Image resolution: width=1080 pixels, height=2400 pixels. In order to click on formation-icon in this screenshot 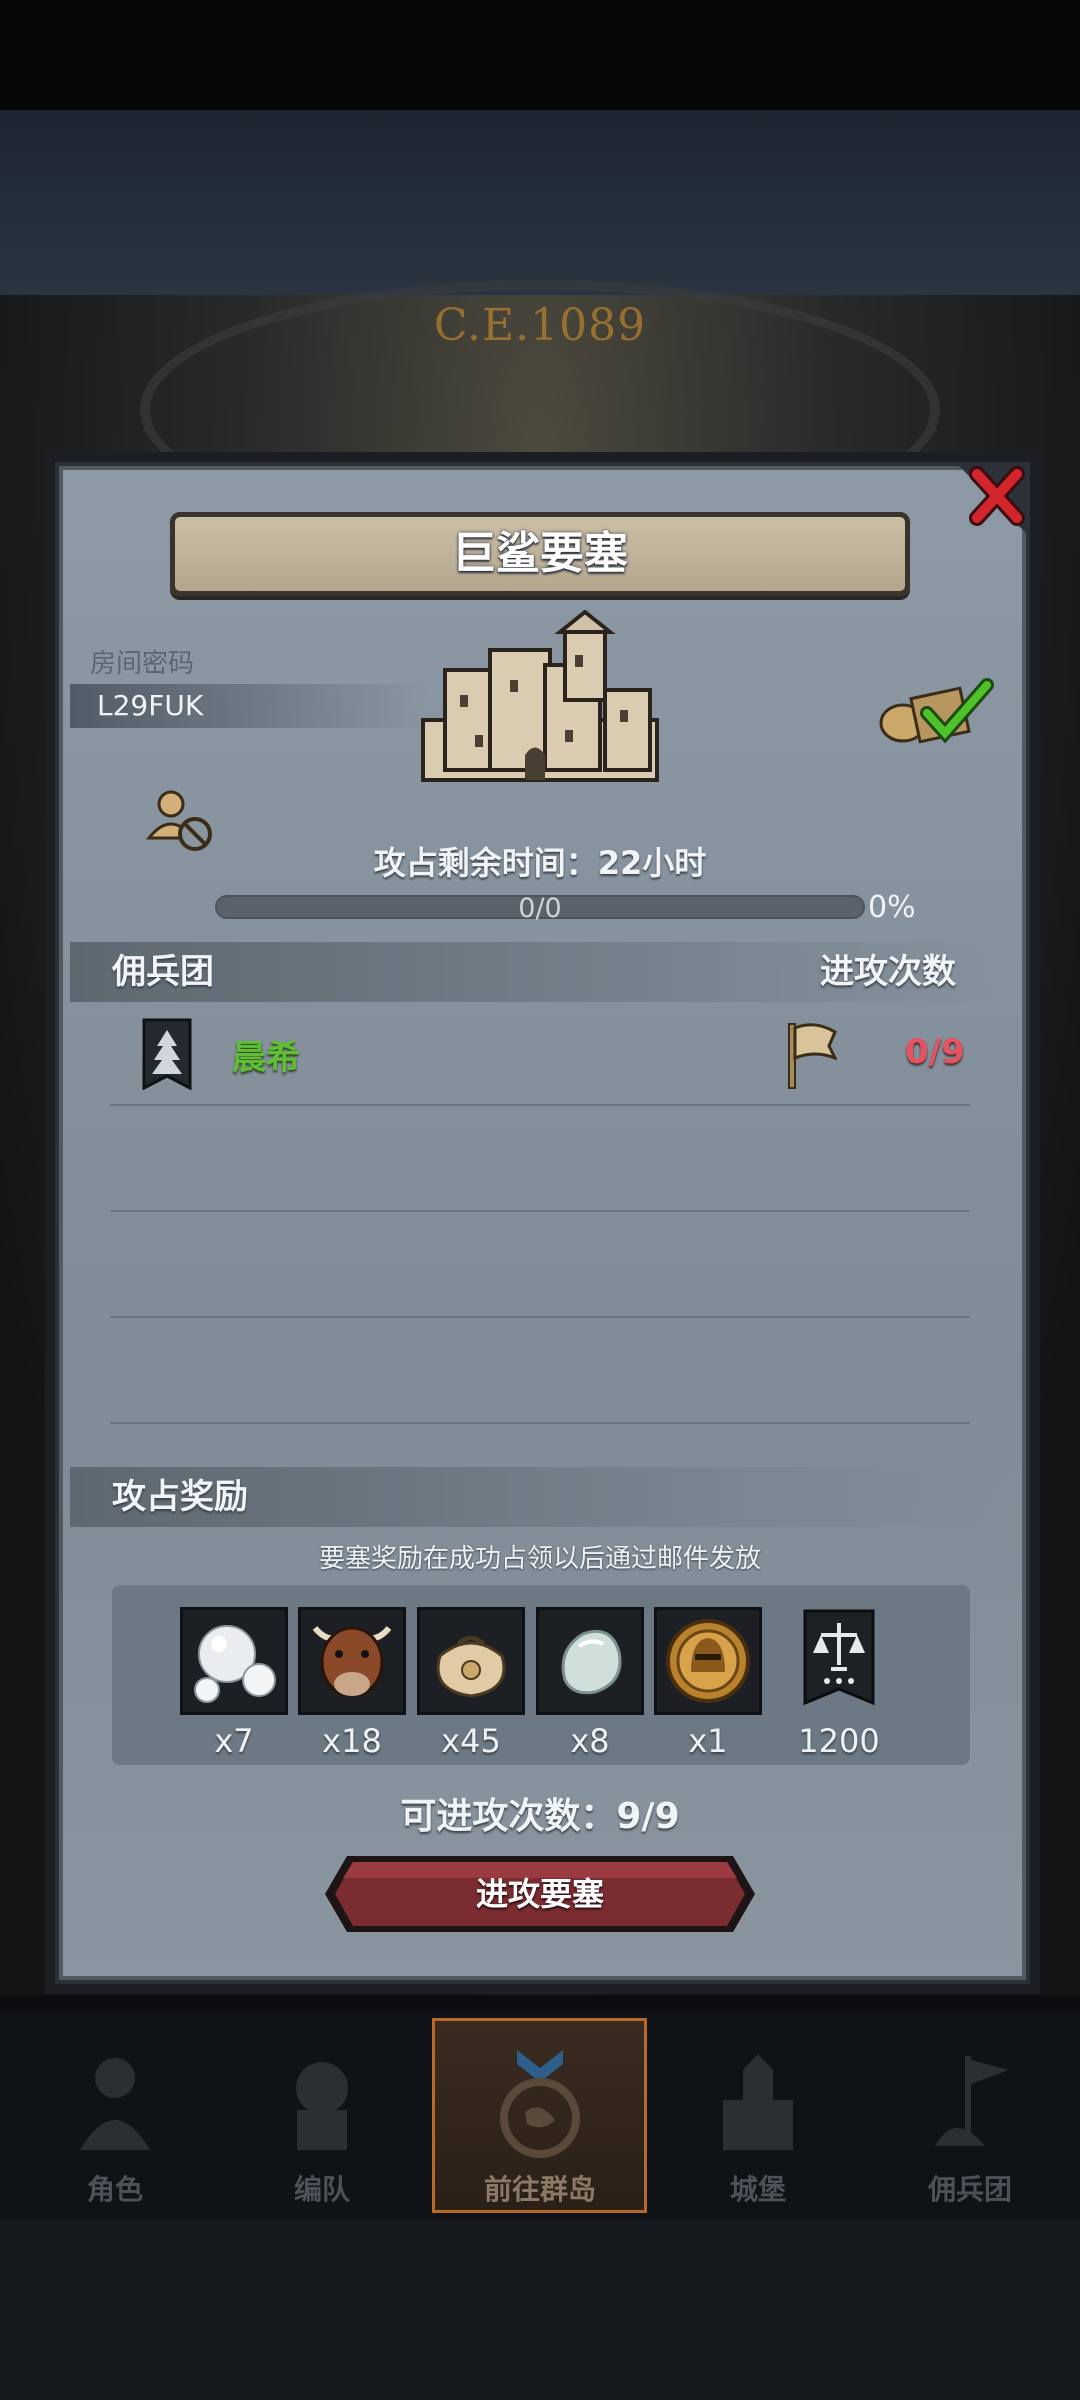, I will do `click(322, 2106)`.